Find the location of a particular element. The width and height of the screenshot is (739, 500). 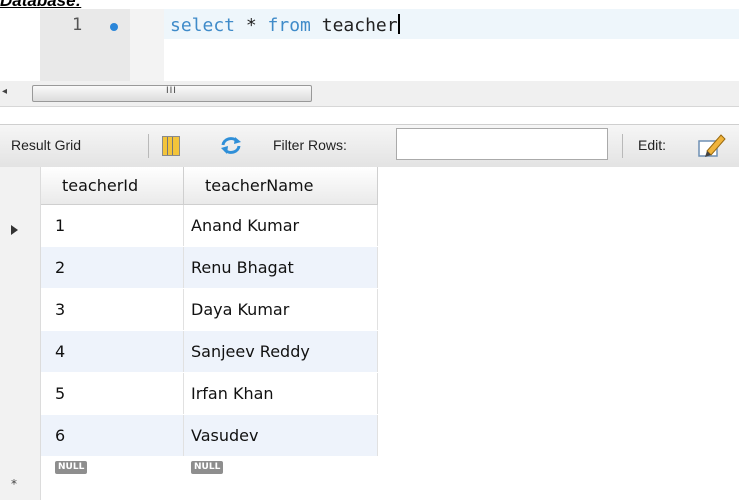

refresh-icon is located at coordinates (231, 145).